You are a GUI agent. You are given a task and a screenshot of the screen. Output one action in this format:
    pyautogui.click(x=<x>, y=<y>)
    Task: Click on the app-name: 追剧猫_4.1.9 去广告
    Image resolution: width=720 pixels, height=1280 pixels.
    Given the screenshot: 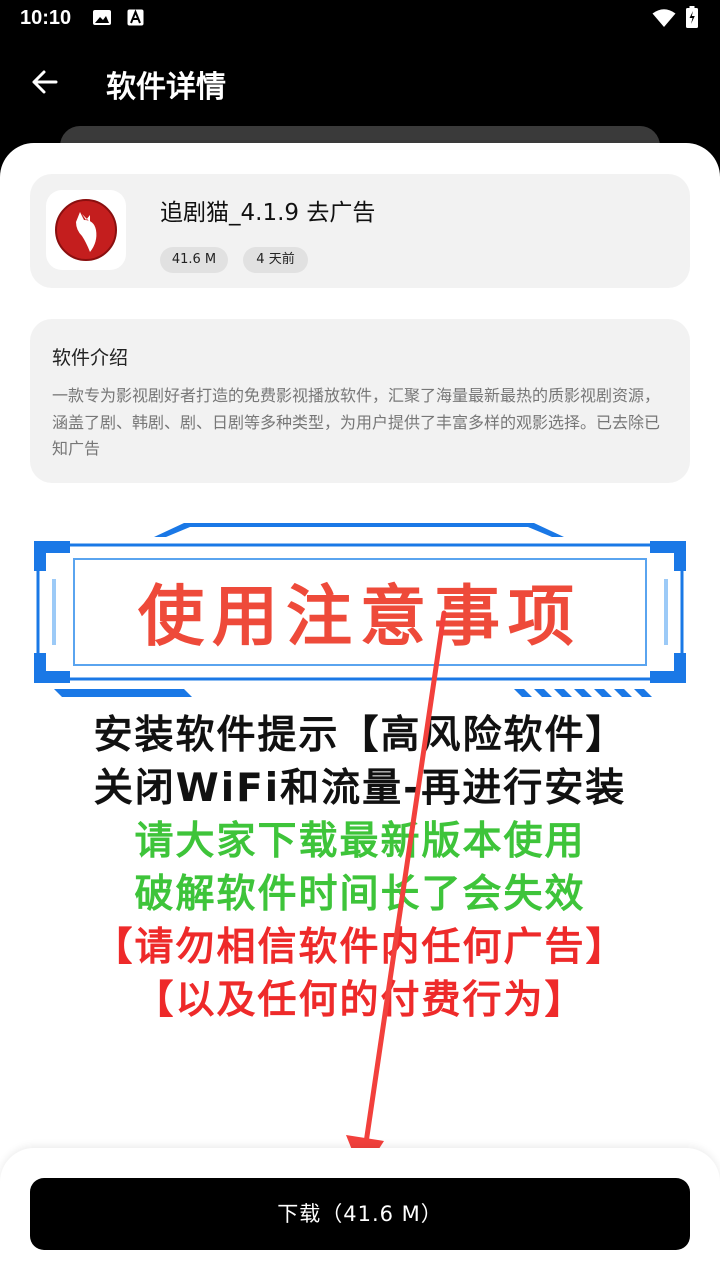 What is the action you would take?
    pyautogui.click(x=268, y=213)
    